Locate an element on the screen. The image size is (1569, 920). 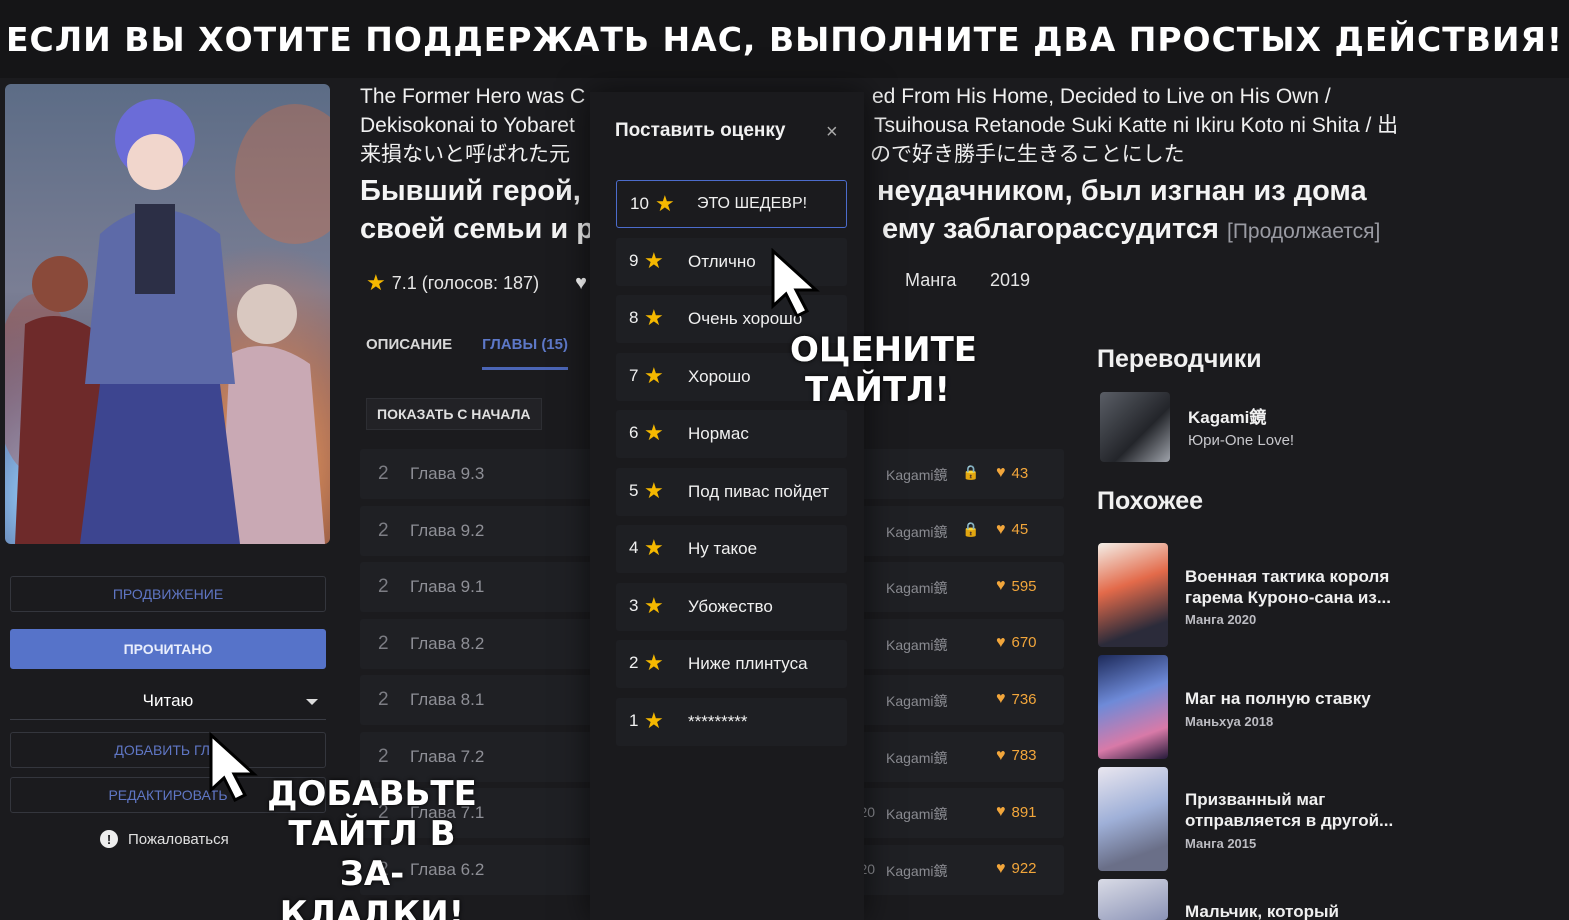
chapter-likes: ♥ 736 is located at coordinates (1016, 699).